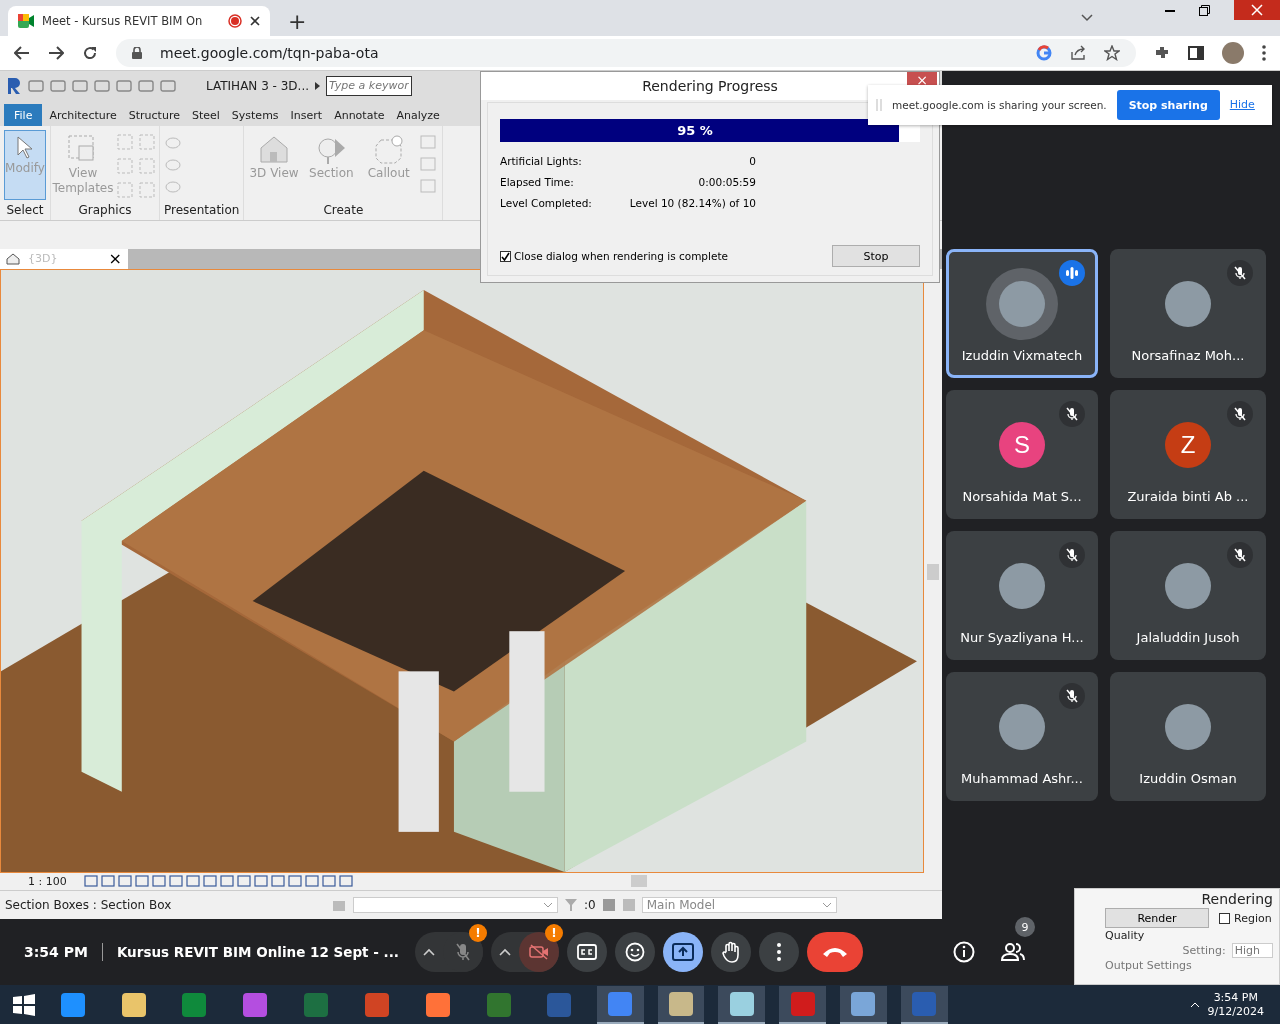 The image size is (1280, 1024). Describe the element at coordinates (359, 115) in the screenshot. I see `ribbon-tab: Annotate` at that location.